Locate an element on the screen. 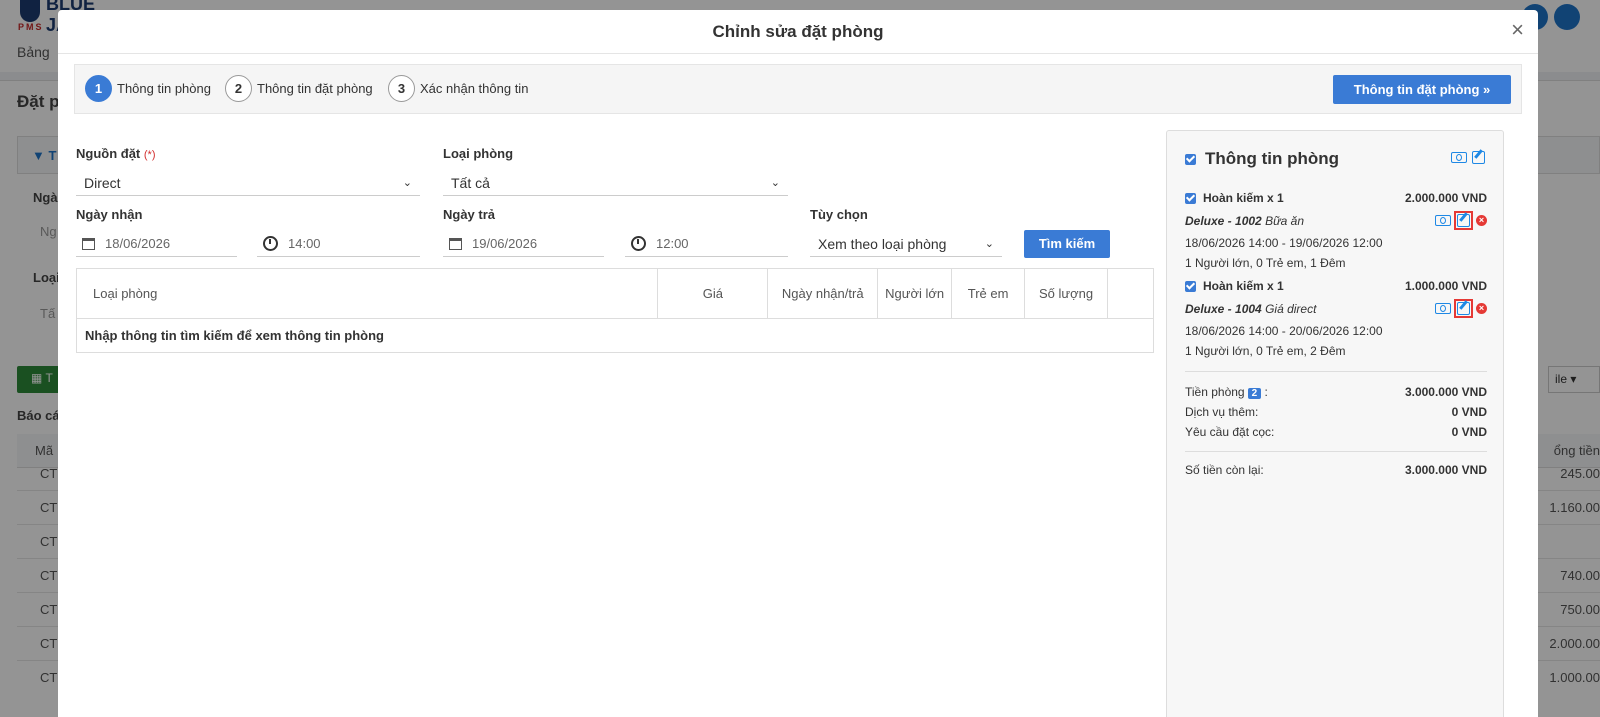  col-action is located at coordinates (1130, 293).